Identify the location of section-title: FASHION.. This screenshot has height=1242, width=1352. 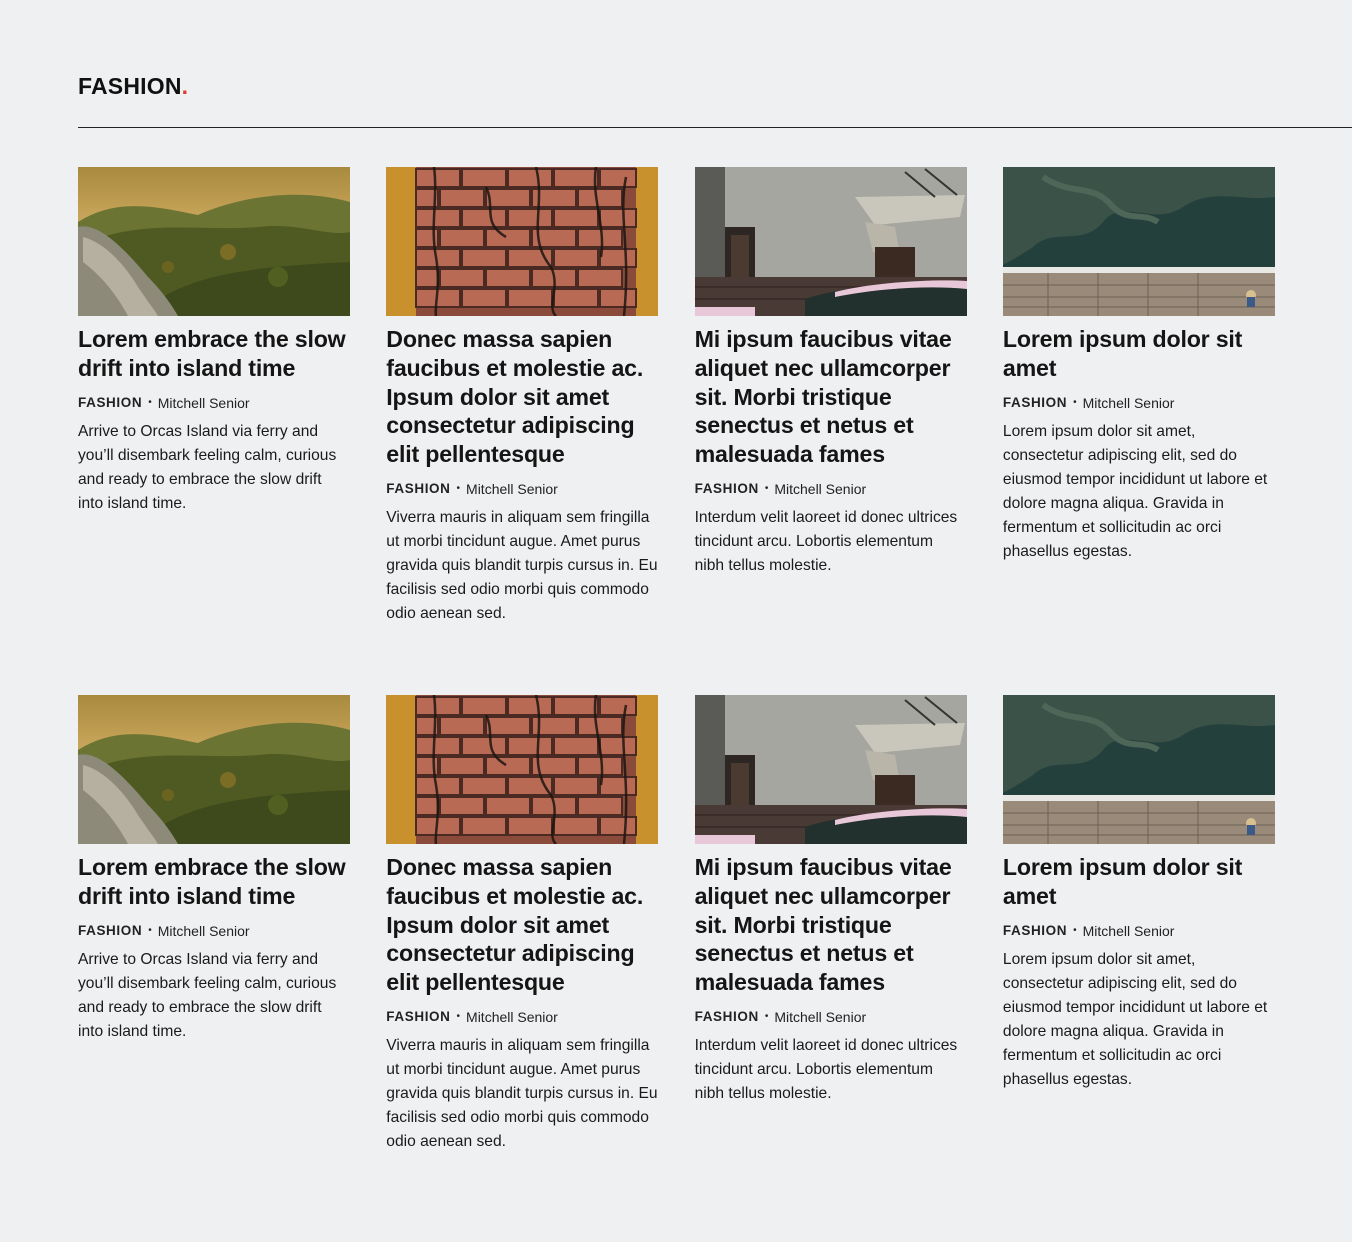
(133, 86).